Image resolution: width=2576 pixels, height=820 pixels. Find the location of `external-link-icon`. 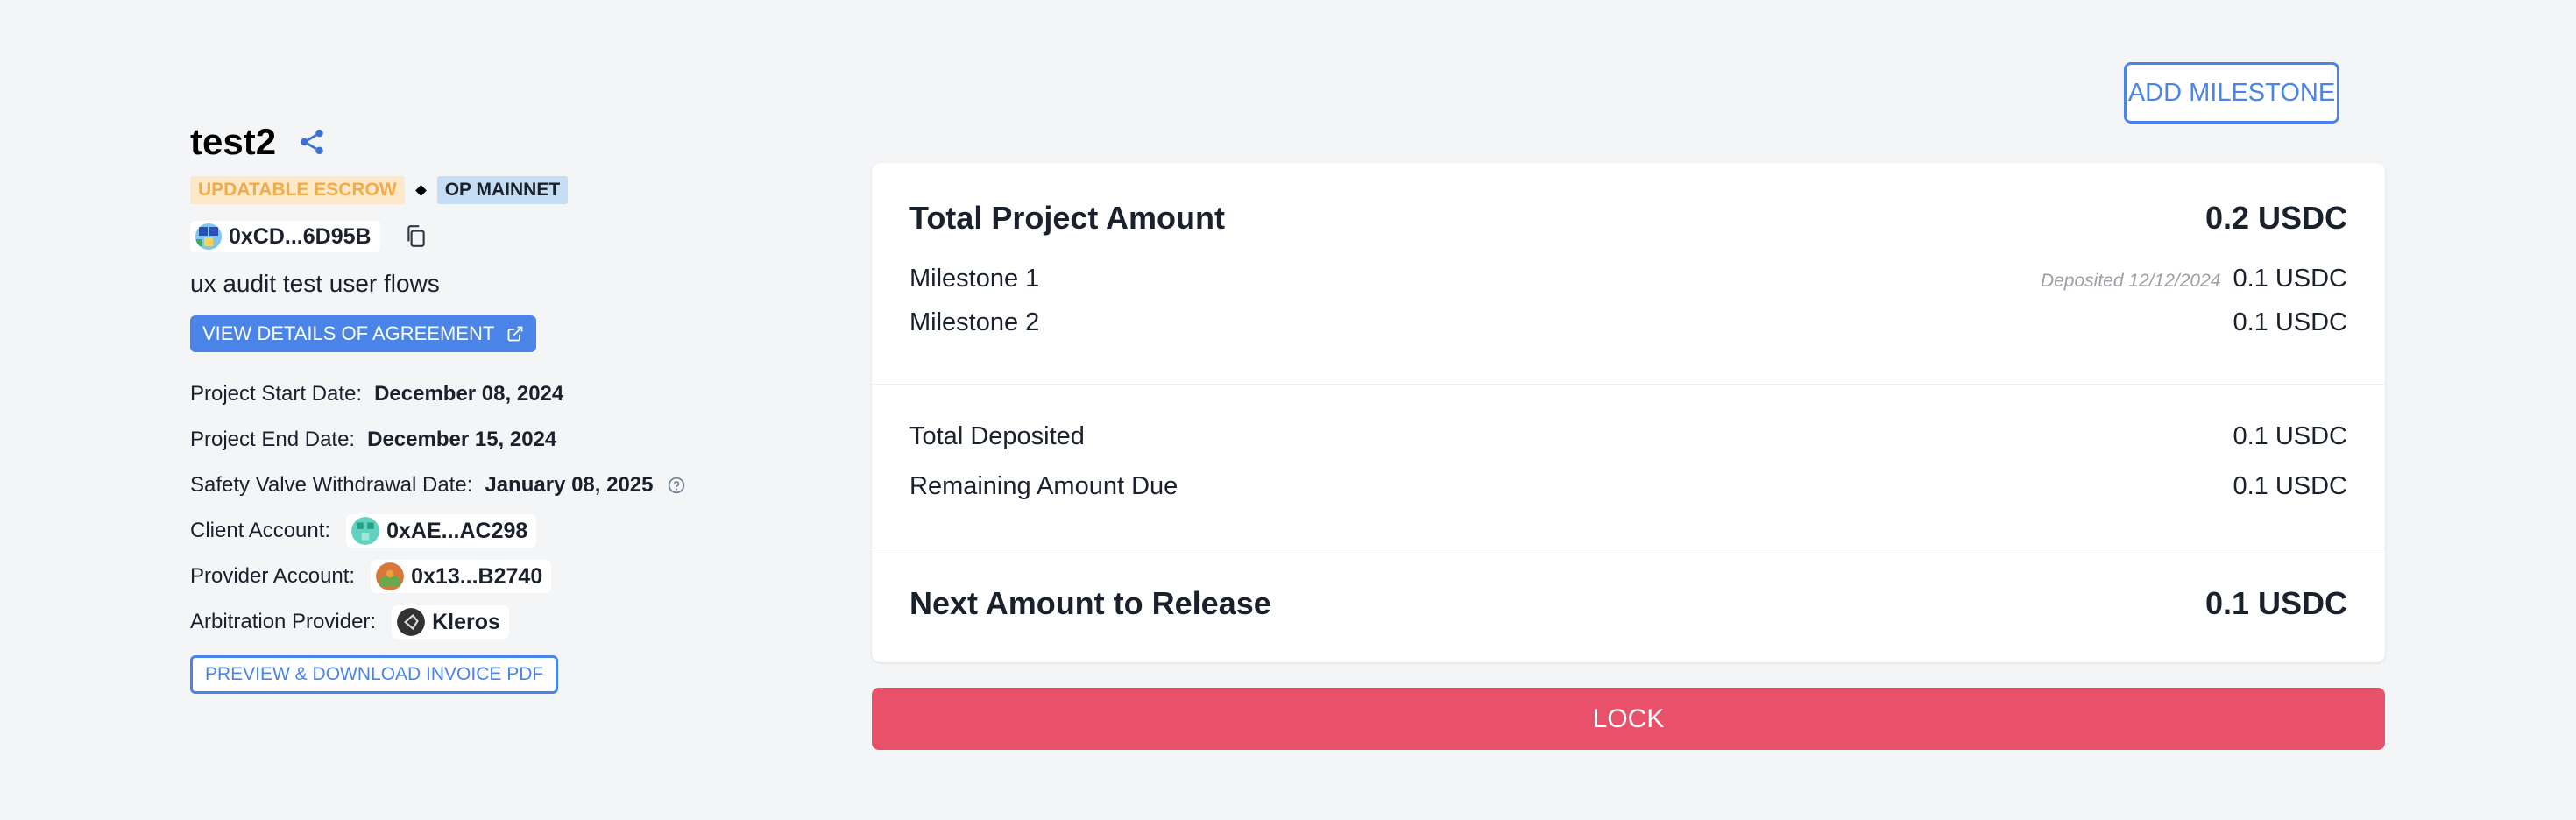

external-link-icon is located at coordinates (515, 334).